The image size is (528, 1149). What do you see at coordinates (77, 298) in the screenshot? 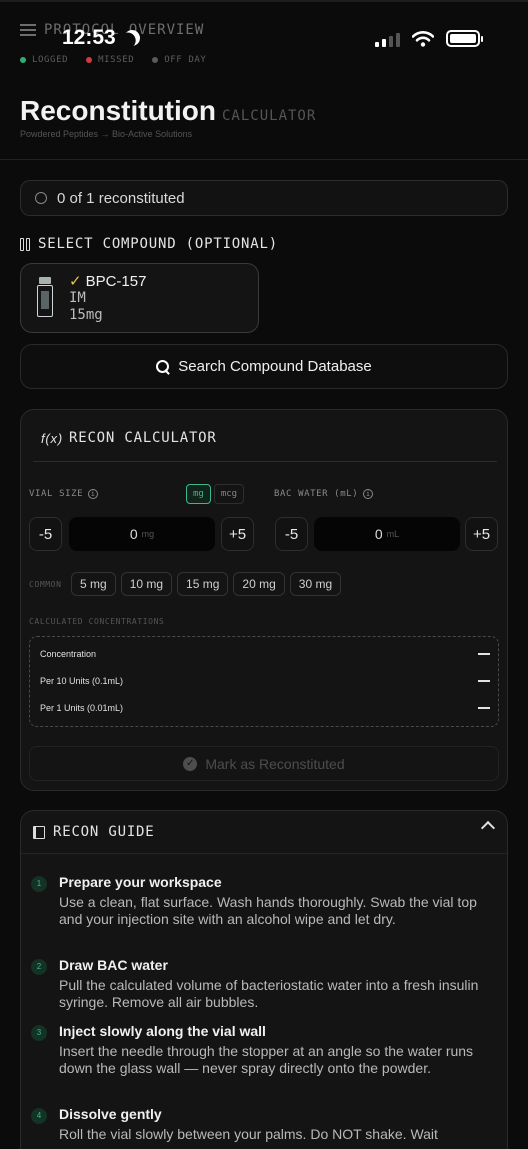
I see `compound-route: IM` at bounding box center [77, 298].